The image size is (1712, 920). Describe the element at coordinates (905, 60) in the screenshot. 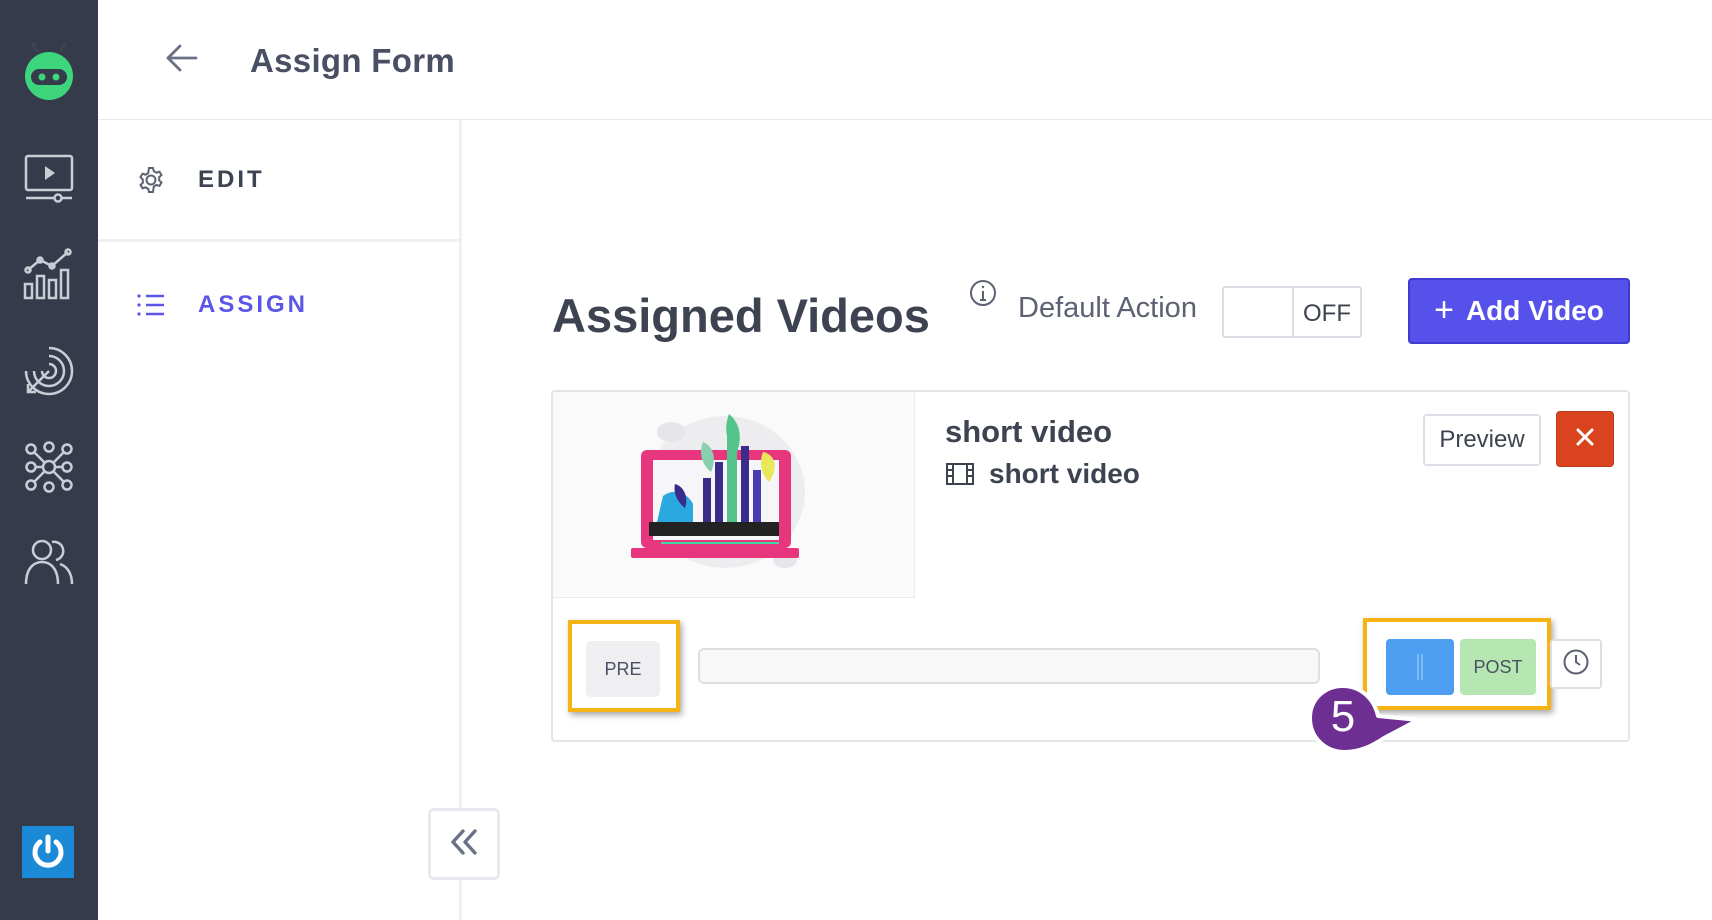

I see `top-bar: Assign Form` at that location.